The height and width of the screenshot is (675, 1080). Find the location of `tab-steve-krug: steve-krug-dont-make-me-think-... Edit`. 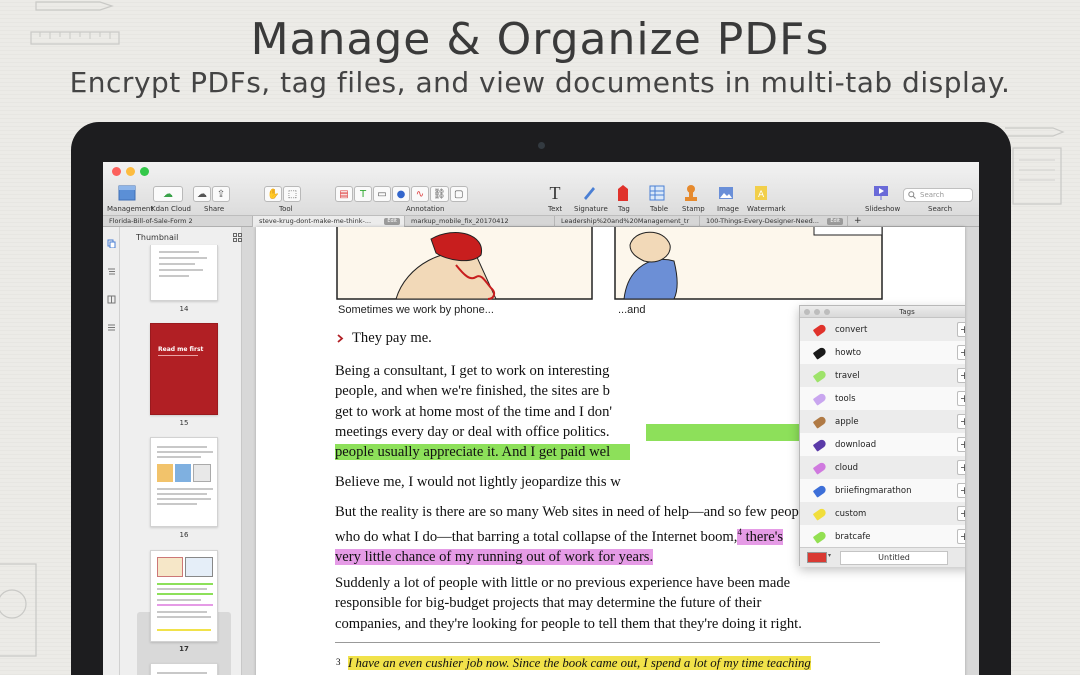

tab-steve-krug: steve-krug-dont-make-me-think-... Edit is located at coordinates (329, 221).